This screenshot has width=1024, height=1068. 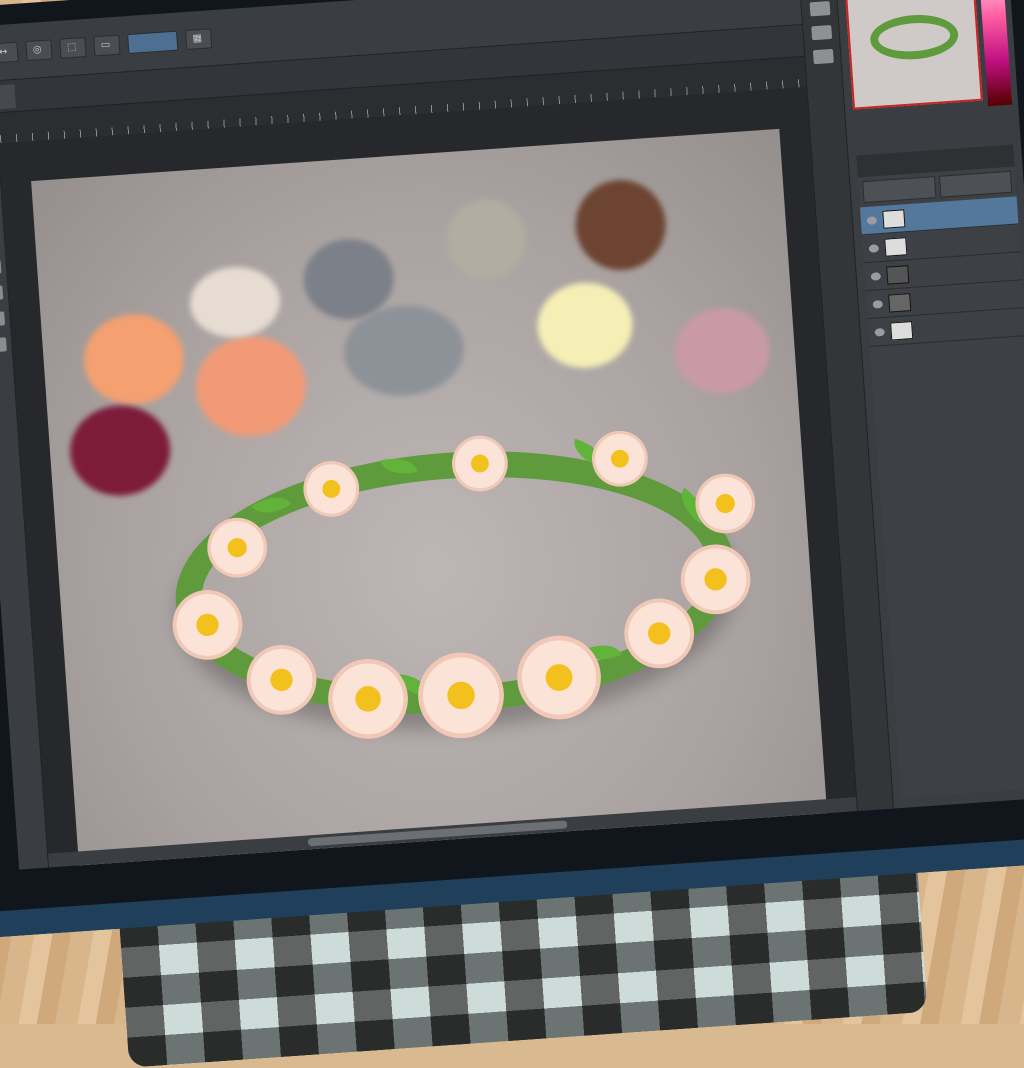 What do you see at coordinates (73, 47) in the screenshot?
I see `option-button-3: ⬚` at bounding box center [73, 47].